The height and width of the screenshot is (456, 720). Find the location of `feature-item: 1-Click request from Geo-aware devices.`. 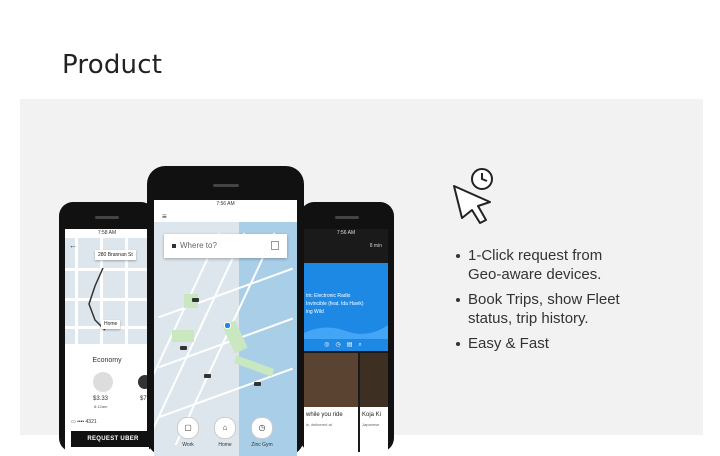

feature-item: 1-Click request from Geo-aware devices. is located at coordinates (537, 265).